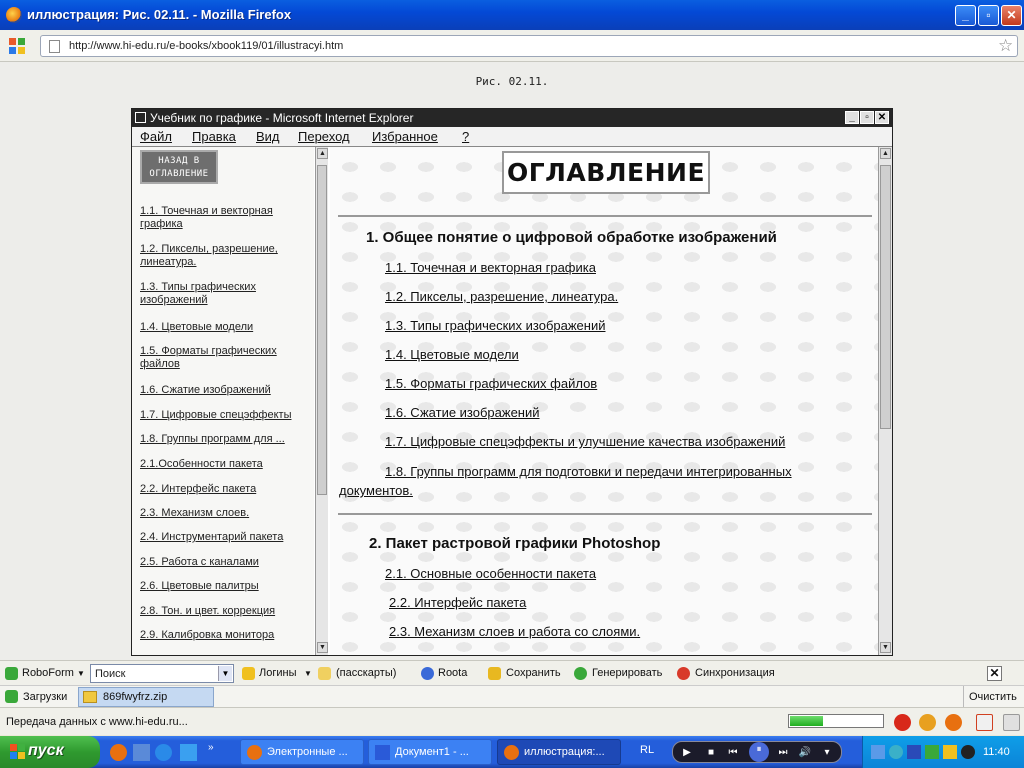  Describe the element at coordinates (48, 673) in the screenshot. I see `roboform-menu: RoboForm` at that location.